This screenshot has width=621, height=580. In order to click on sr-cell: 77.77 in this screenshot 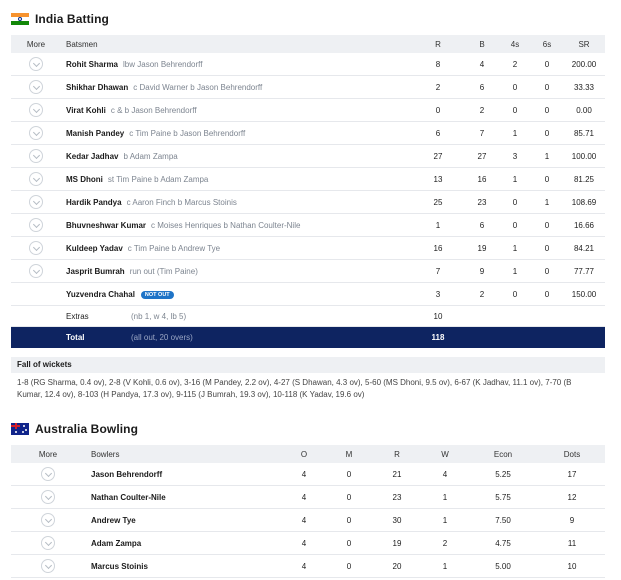, I will do `click(584, 271)`.